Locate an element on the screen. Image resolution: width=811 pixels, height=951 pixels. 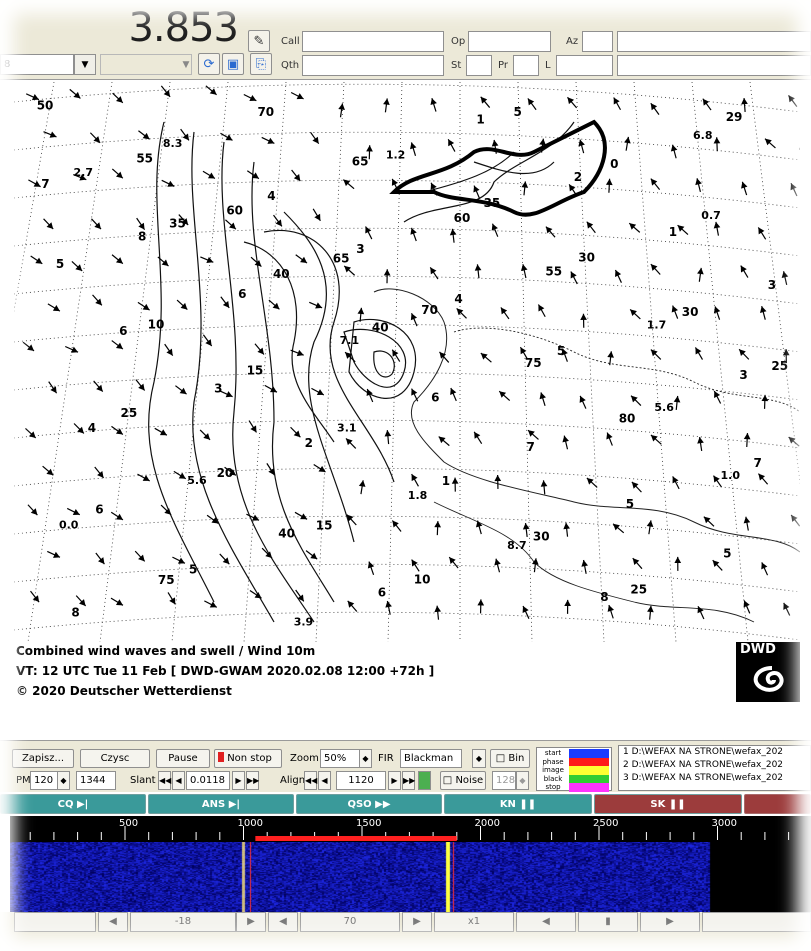
noise-spinner: ◆ is located at coordinates (522, 780).